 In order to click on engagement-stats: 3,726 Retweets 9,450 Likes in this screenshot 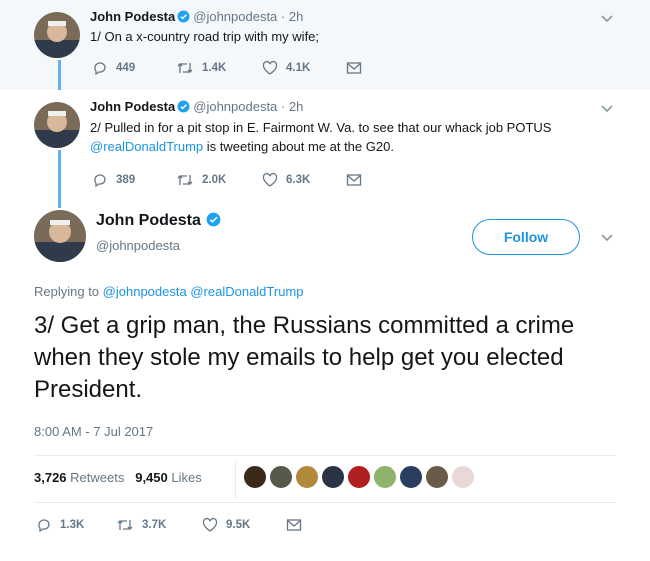, I will do `click(118, 477)`.